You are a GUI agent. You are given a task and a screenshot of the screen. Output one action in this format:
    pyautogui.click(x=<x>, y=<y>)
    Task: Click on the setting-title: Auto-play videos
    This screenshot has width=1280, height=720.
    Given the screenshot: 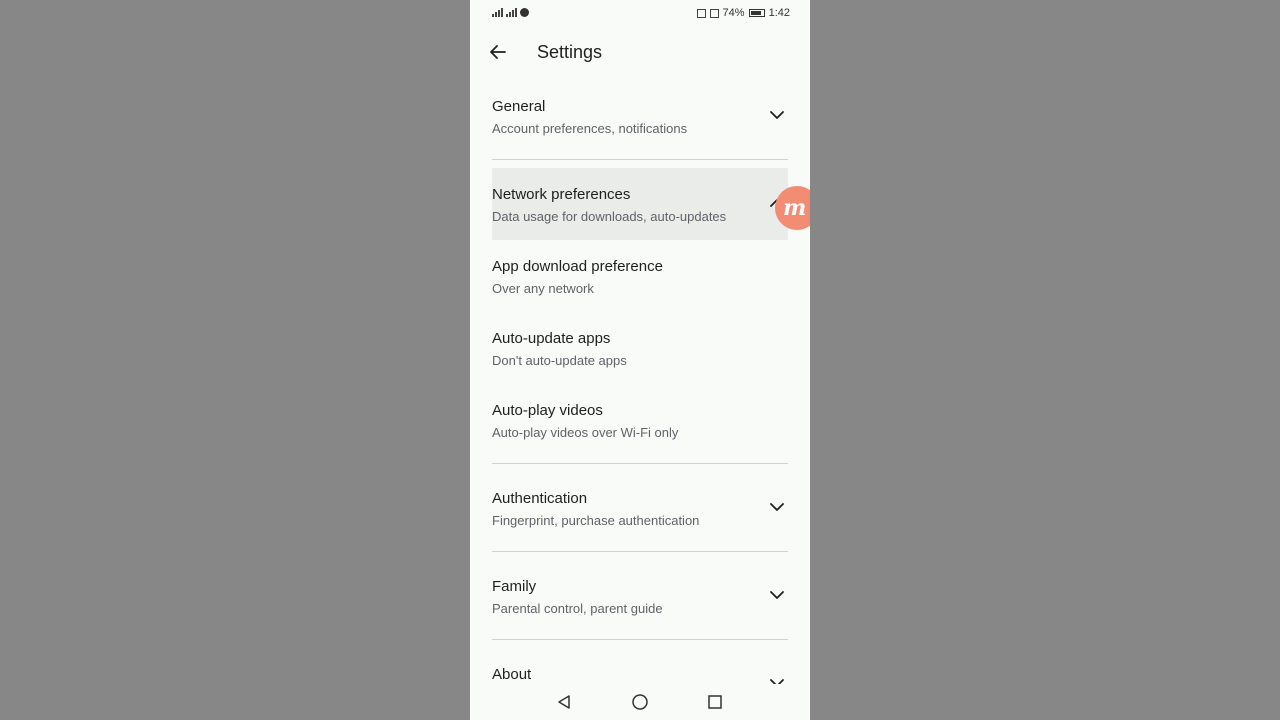 What is the action you would take?
    pyautogui.click(x=547, y=410)
    